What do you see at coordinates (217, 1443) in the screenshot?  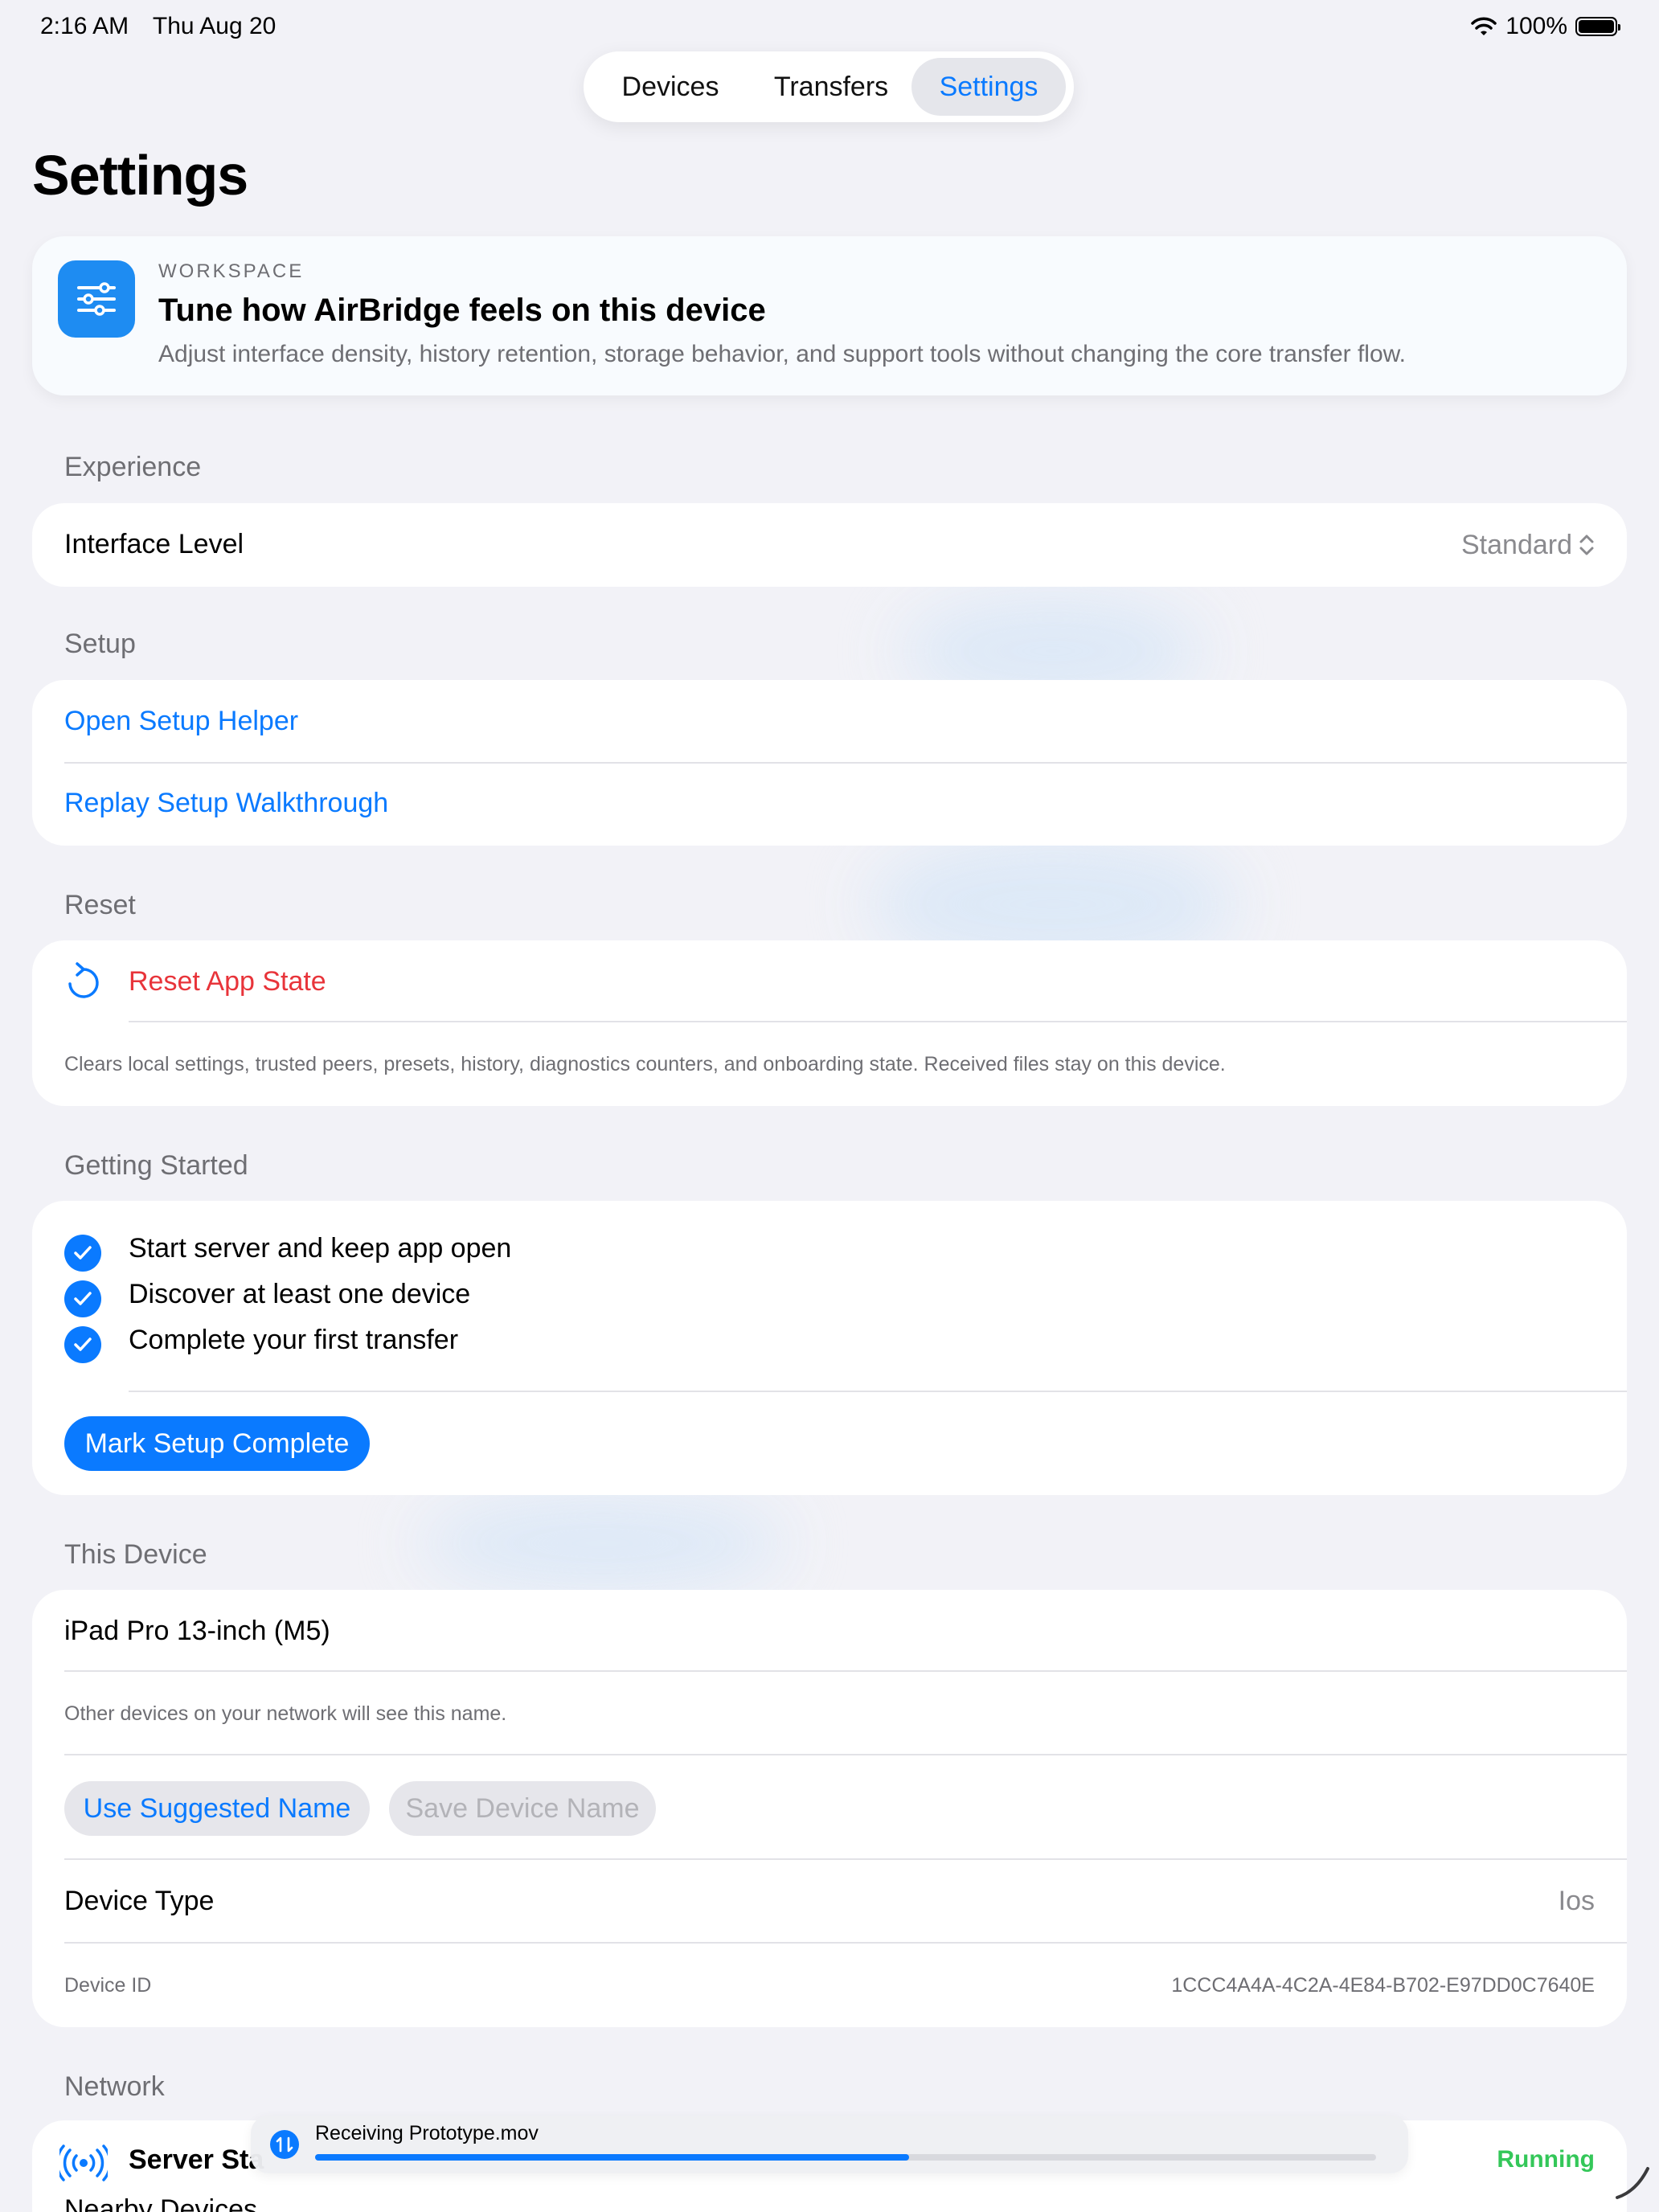 I see `mark-setup-complete-button: Mark Setup Complete` at bounding box center [217, 1443].